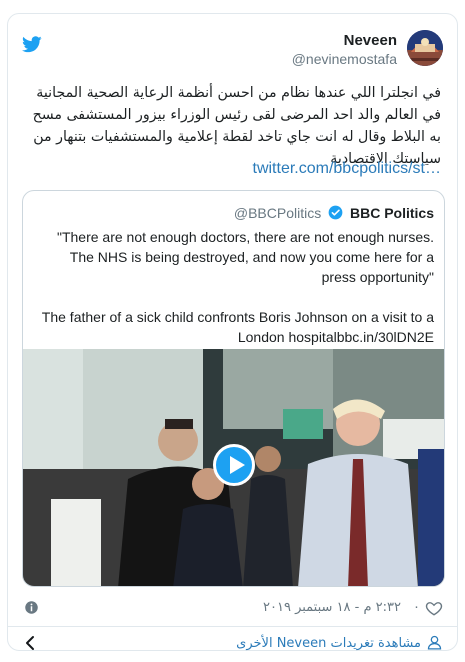  I want to click on author-display-name: Neveen, so click(370, 40).